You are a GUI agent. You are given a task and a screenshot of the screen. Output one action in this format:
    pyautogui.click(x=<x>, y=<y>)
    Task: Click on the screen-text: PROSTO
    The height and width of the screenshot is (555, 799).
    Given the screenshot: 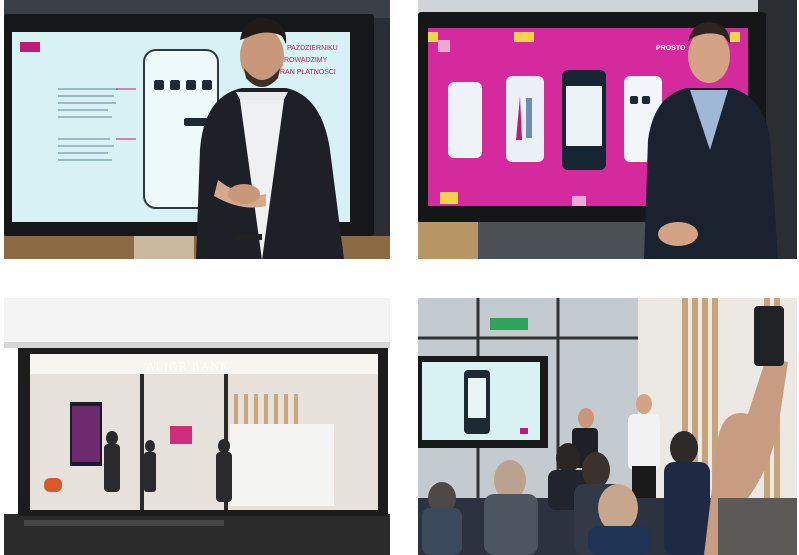 What is the action you would take?
    pyautogui.click(x=671, y=48)
    